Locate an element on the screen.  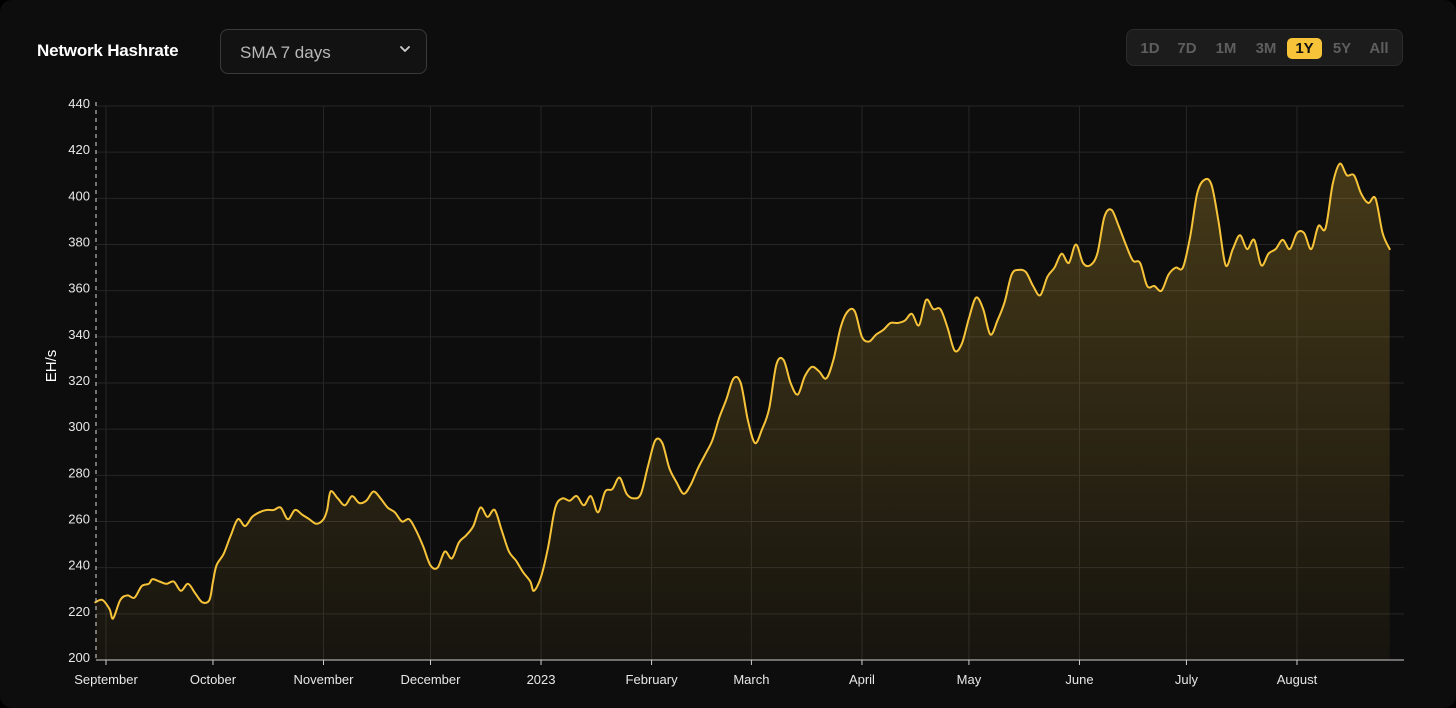
y-tick-label: 300 is located at coordinates (79, 426).